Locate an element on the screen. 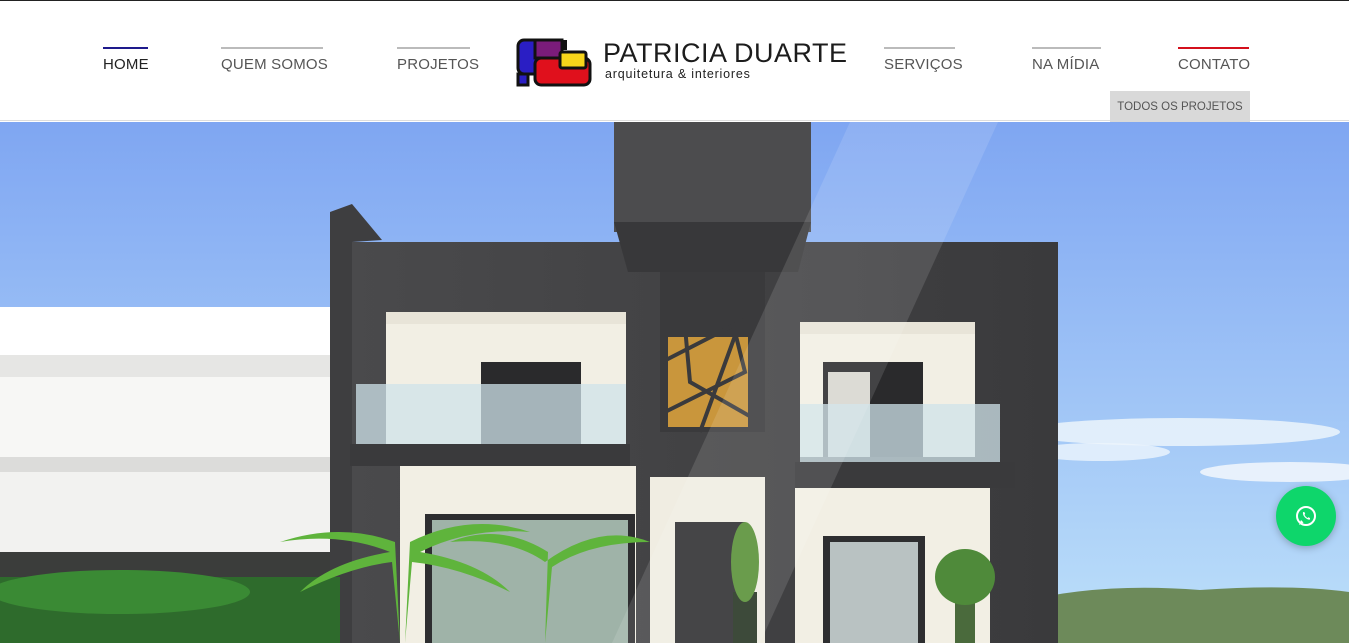  nav-servicos: SERVIÇOS is located at coordinates (923, 60).